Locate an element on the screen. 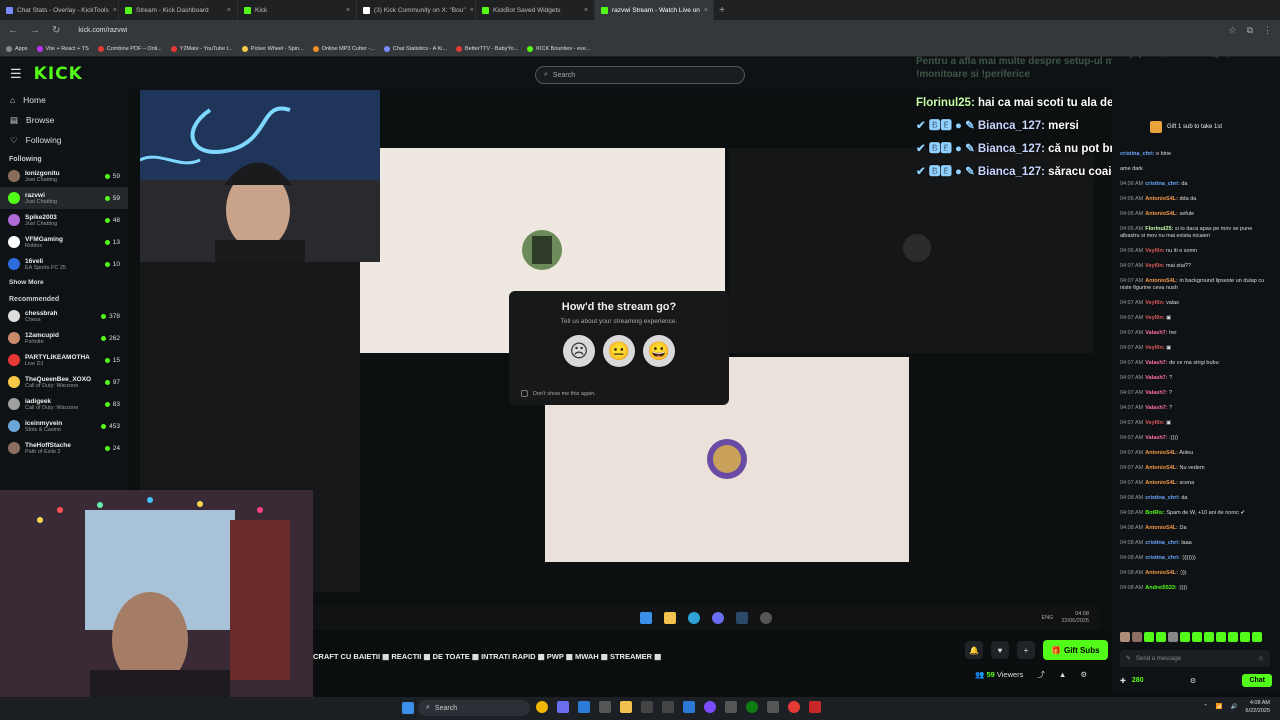  channel-item: TheHoffStache Path of Exile 2 24 is located at coordinates (64, 448).